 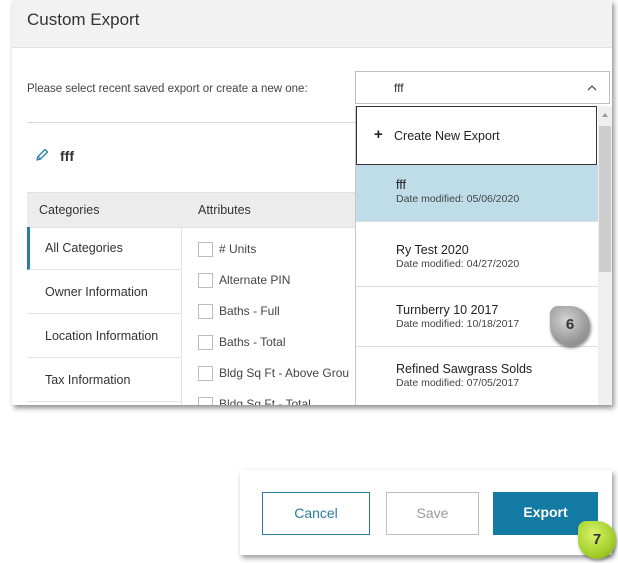 I want to click on panel-title: Custom Export, so click(x=83, y=19).